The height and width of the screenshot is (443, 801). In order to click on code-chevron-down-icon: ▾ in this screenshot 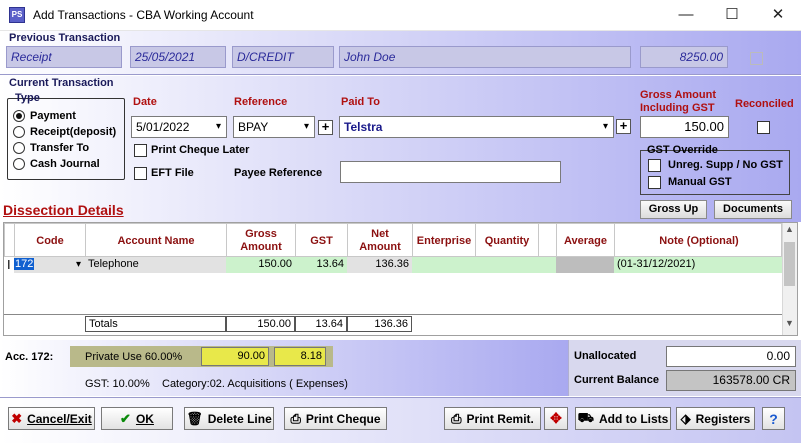, I will do `click(78, 264)`.